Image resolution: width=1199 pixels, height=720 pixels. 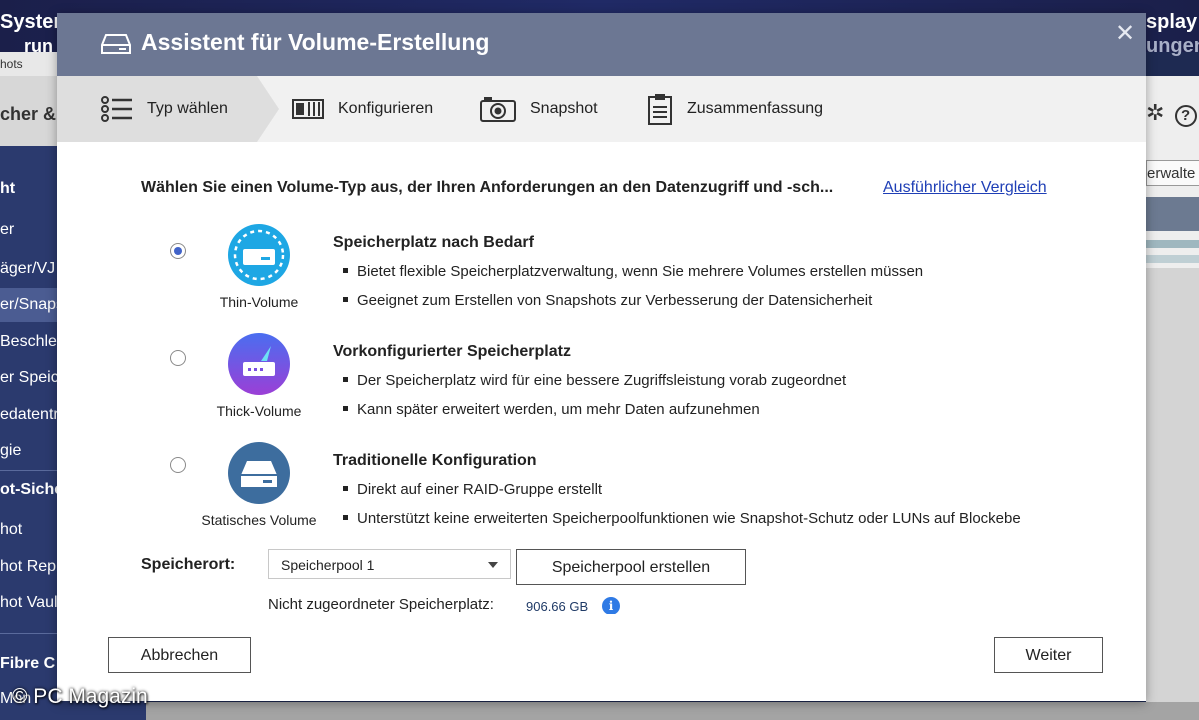 I want to click on step-summary: Zusammenfassung, so click(x=735, y=109).